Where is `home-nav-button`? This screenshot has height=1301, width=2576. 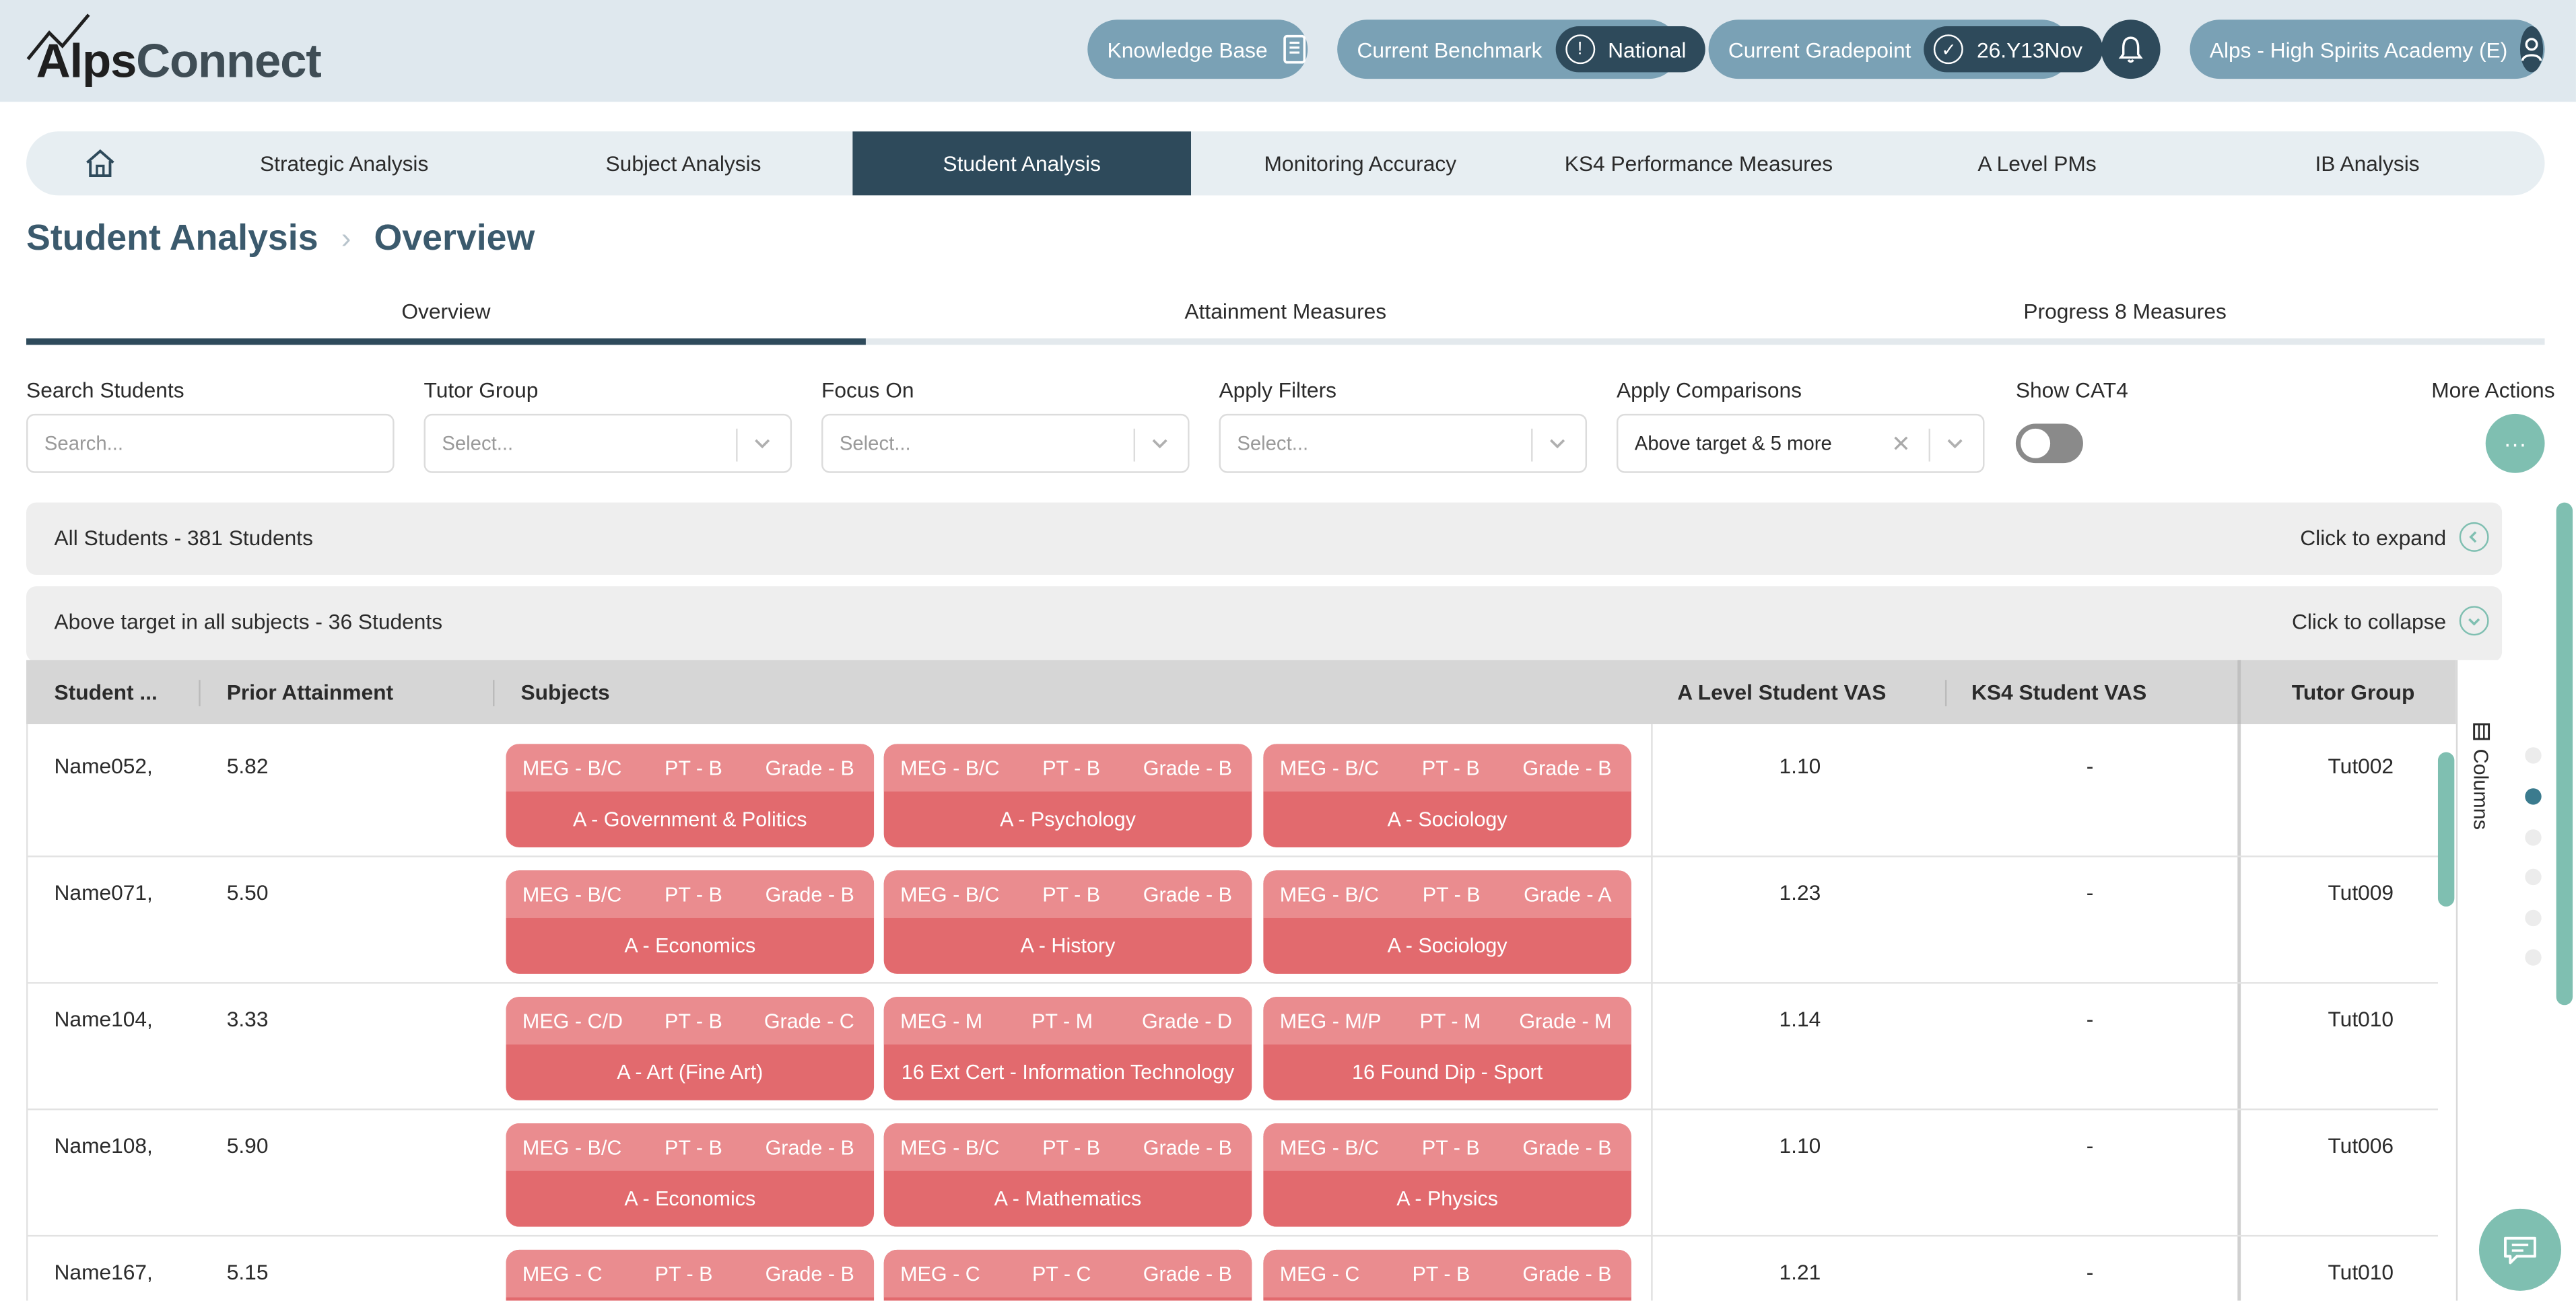 home-nav-button is located at coordinates (100, 163).